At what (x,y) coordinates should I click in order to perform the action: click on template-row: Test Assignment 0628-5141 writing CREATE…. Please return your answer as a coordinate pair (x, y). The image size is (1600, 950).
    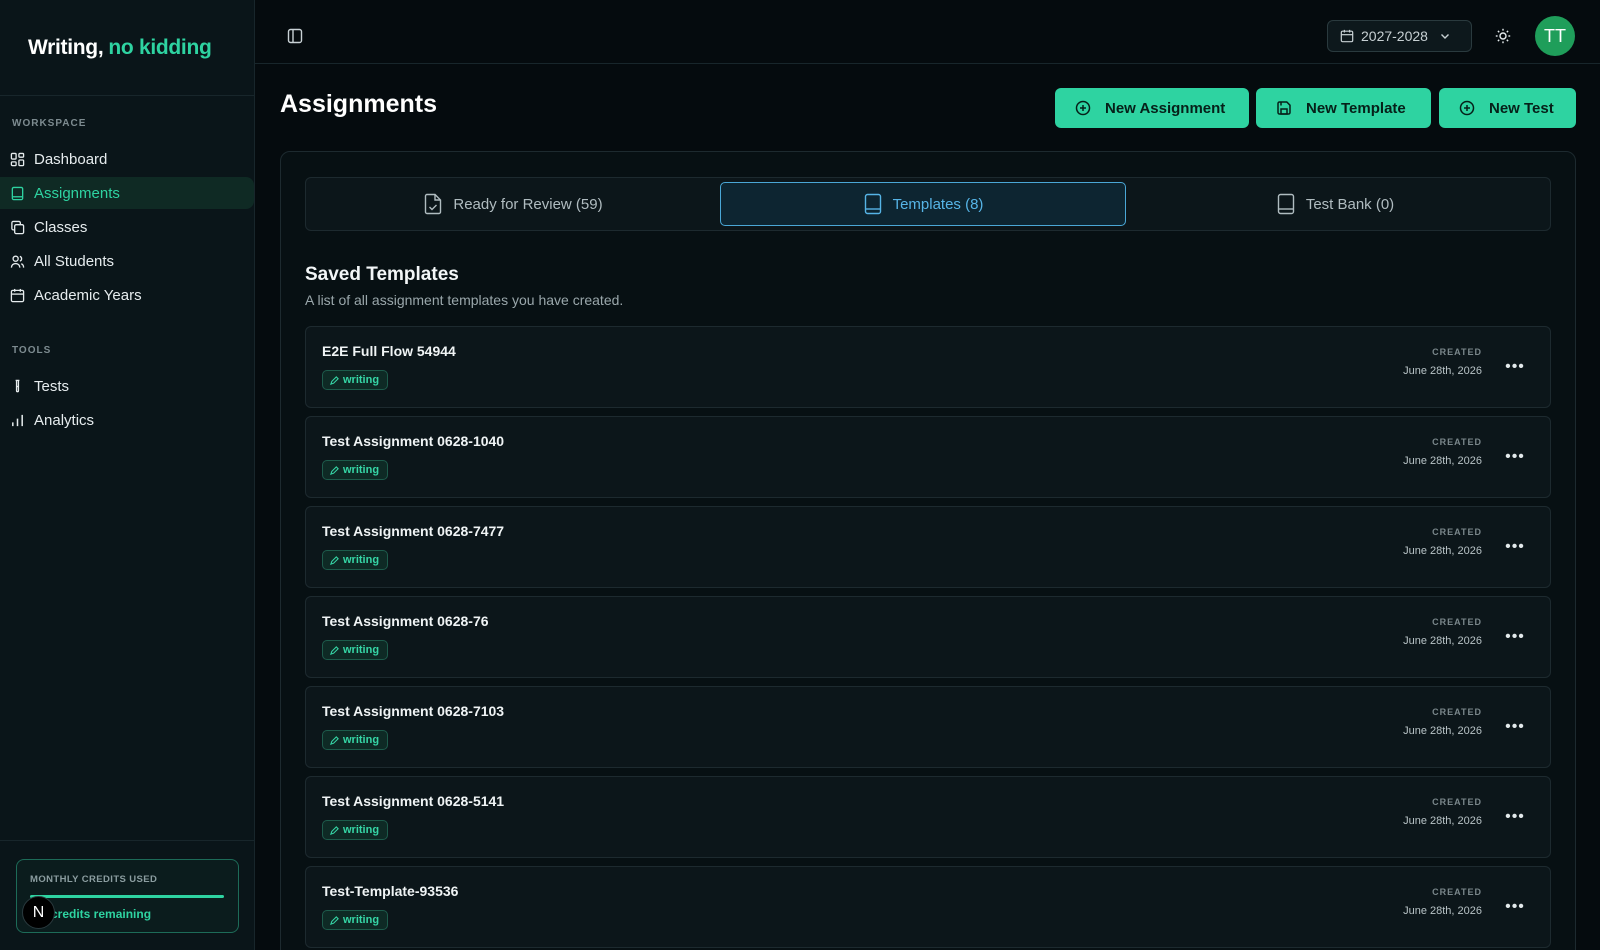
    Looking at the image, I should click on (928, 817).